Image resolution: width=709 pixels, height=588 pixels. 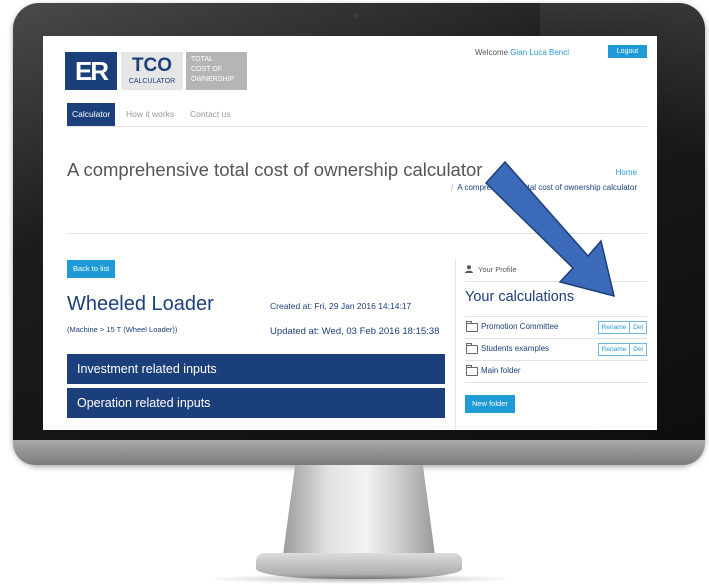 What do you see at coordinates (501, 370) in the screenshot?
I see `folder-name: Main folder` at bounding box center [501, 370].